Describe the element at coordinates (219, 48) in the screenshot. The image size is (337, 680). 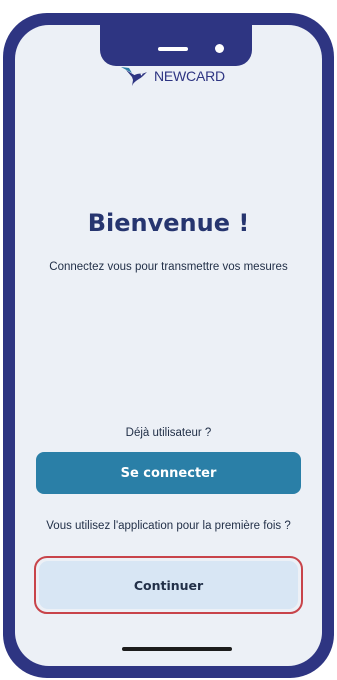
I see `front-camera-icon` at that location.